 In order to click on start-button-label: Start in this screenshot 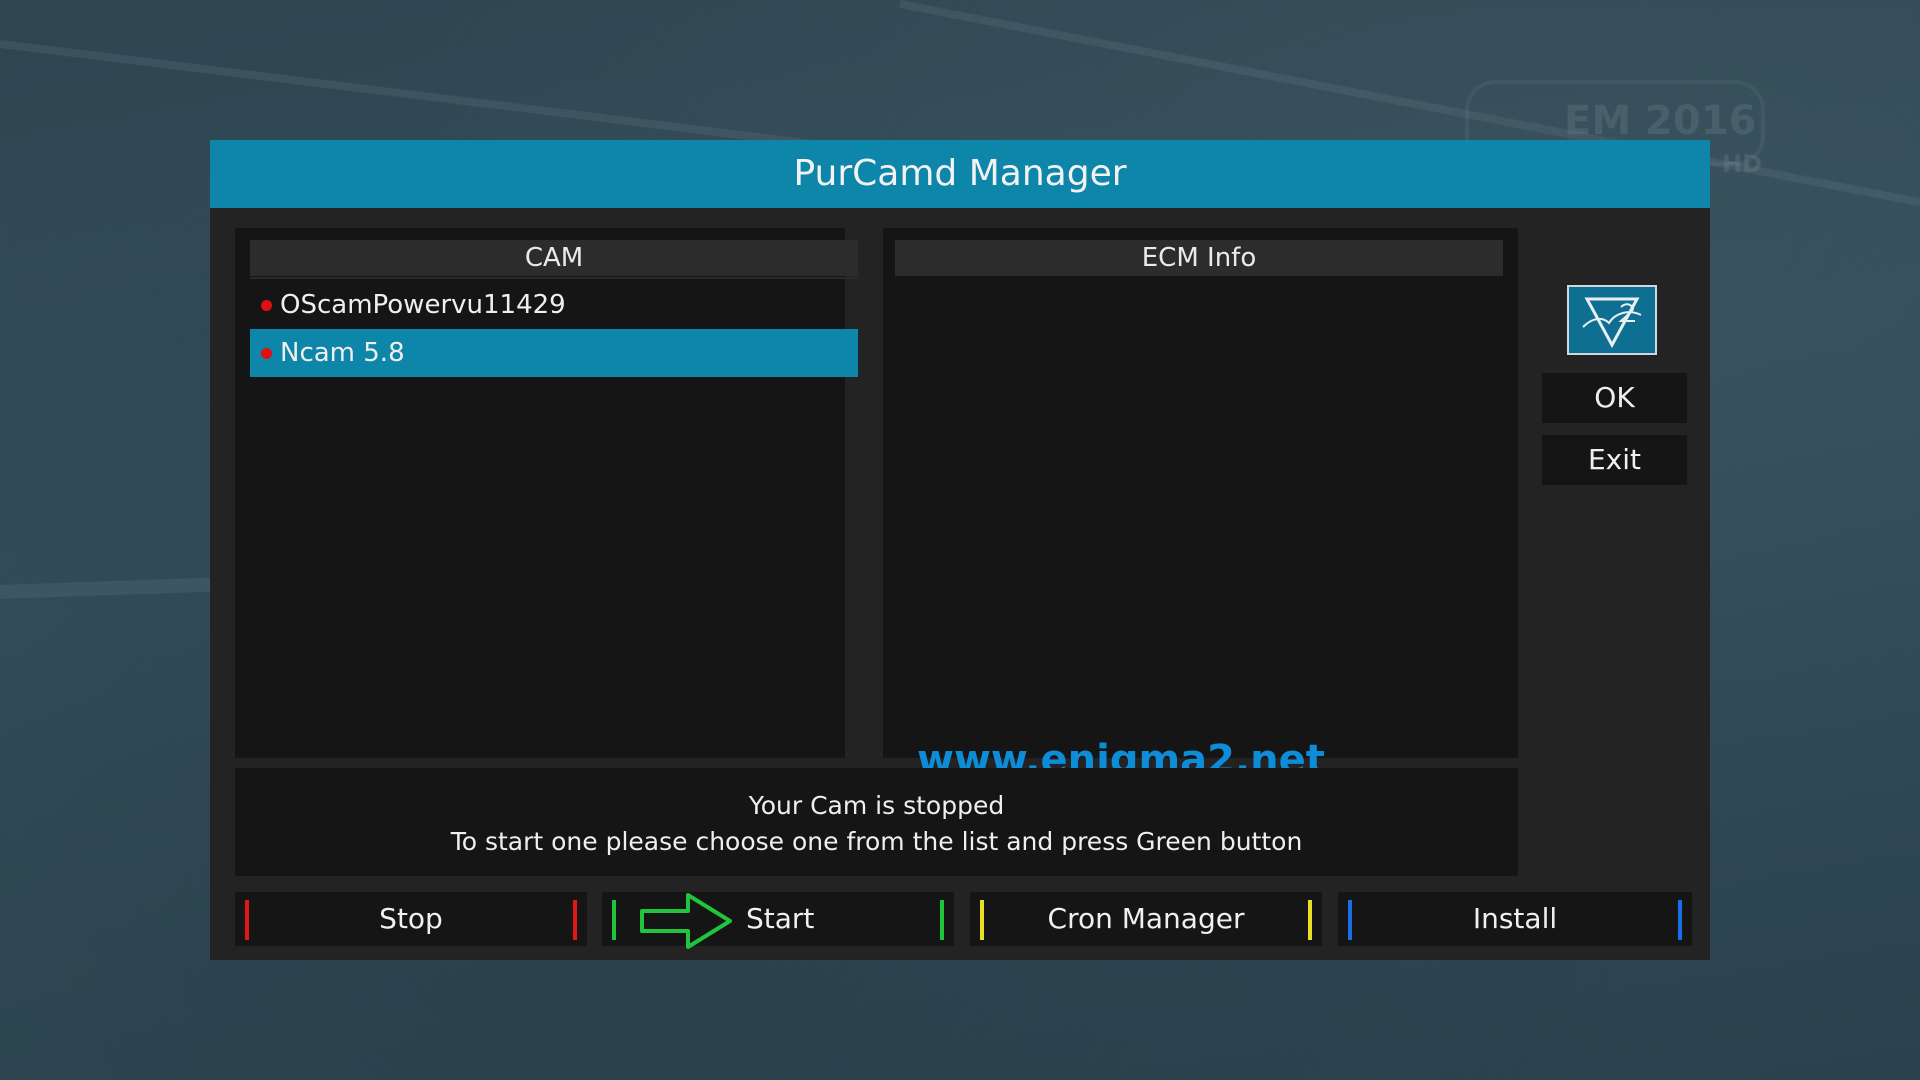, I will do `click(780, 918)`.